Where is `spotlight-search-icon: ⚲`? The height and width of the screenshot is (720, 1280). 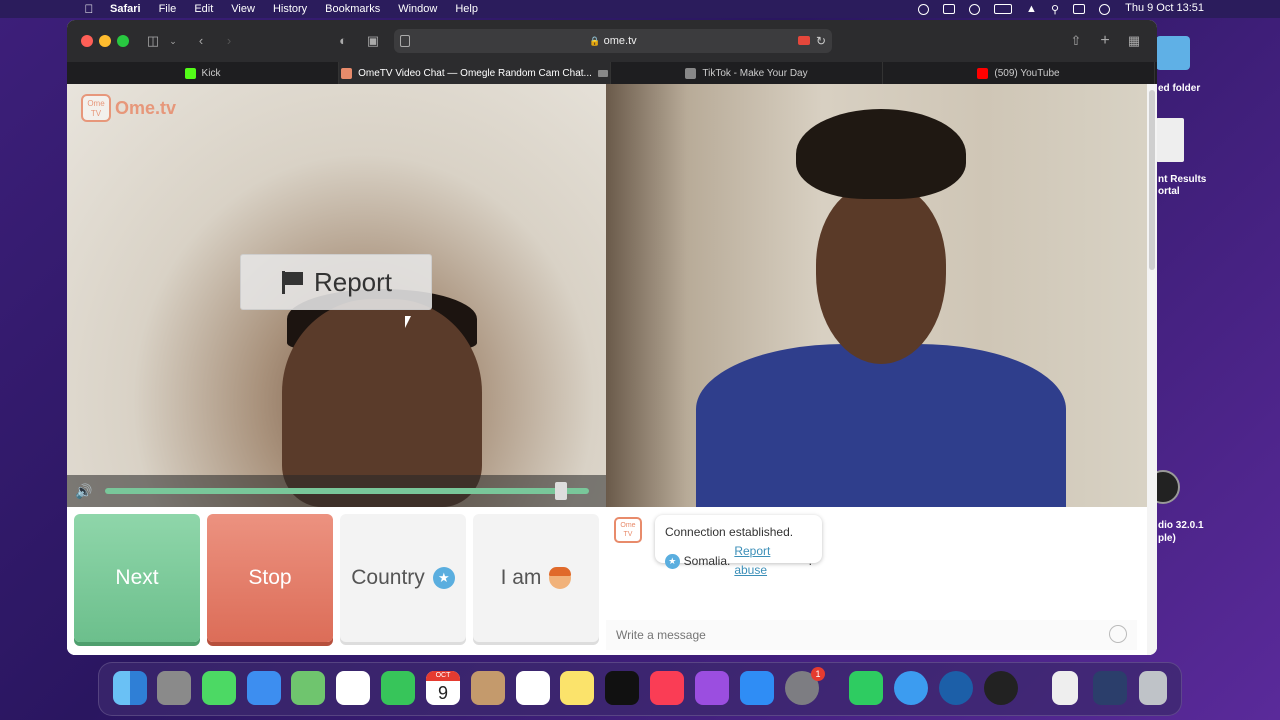 spotlight-search-icon: ⚲ is located at coordinates (1055, 9).